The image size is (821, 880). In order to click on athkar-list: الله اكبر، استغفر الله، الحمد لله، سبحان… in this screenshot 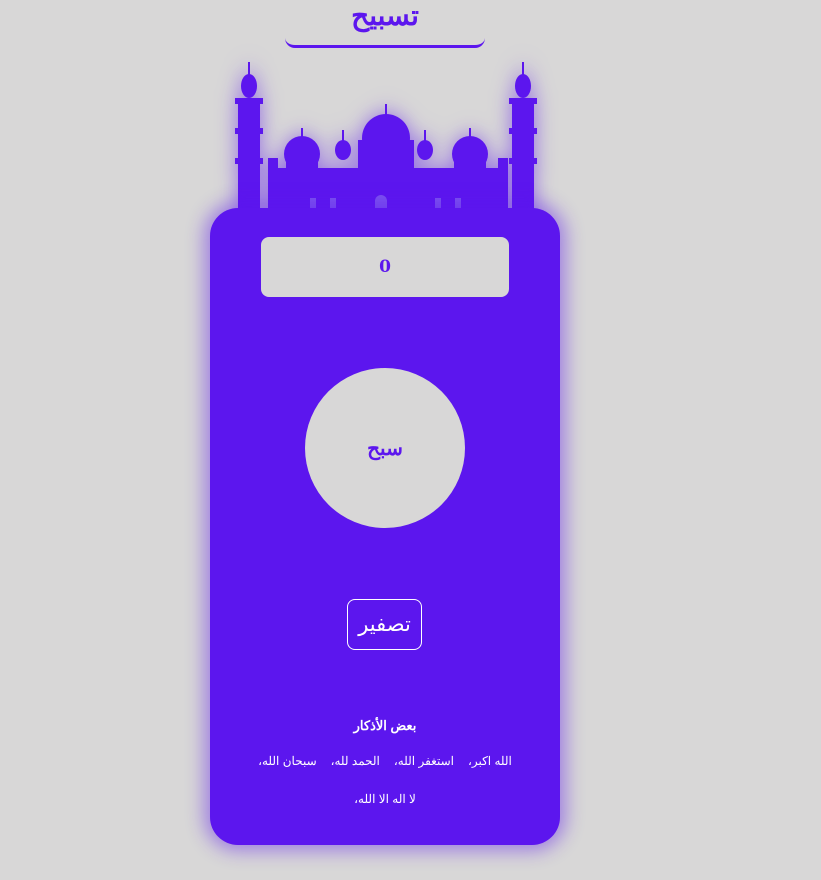, I will do `click(385, 761)`.